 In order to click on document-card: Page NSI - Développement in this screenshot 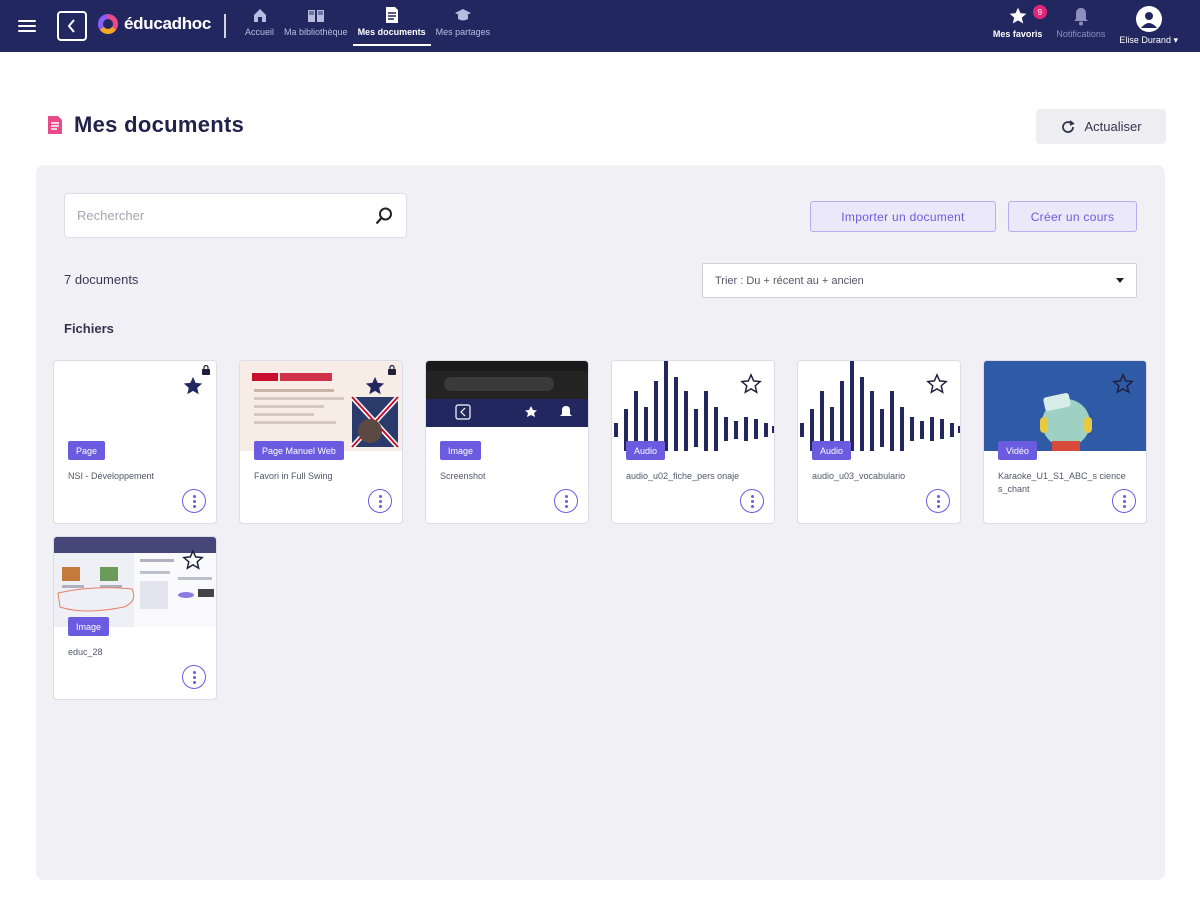, I will do `click(135, 442)`.